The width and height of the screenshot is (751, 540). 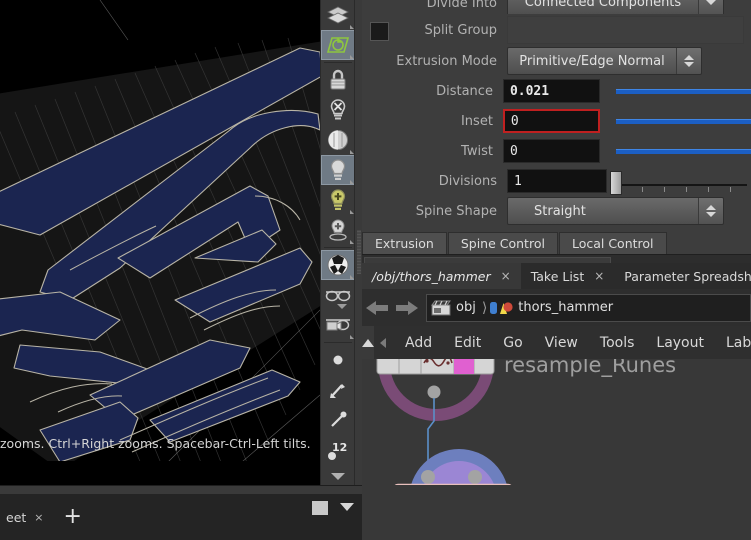 What do you see at coordinates (683, 185) in the screenshot?
I see `divisions-track` at bounding box center [683, 185].